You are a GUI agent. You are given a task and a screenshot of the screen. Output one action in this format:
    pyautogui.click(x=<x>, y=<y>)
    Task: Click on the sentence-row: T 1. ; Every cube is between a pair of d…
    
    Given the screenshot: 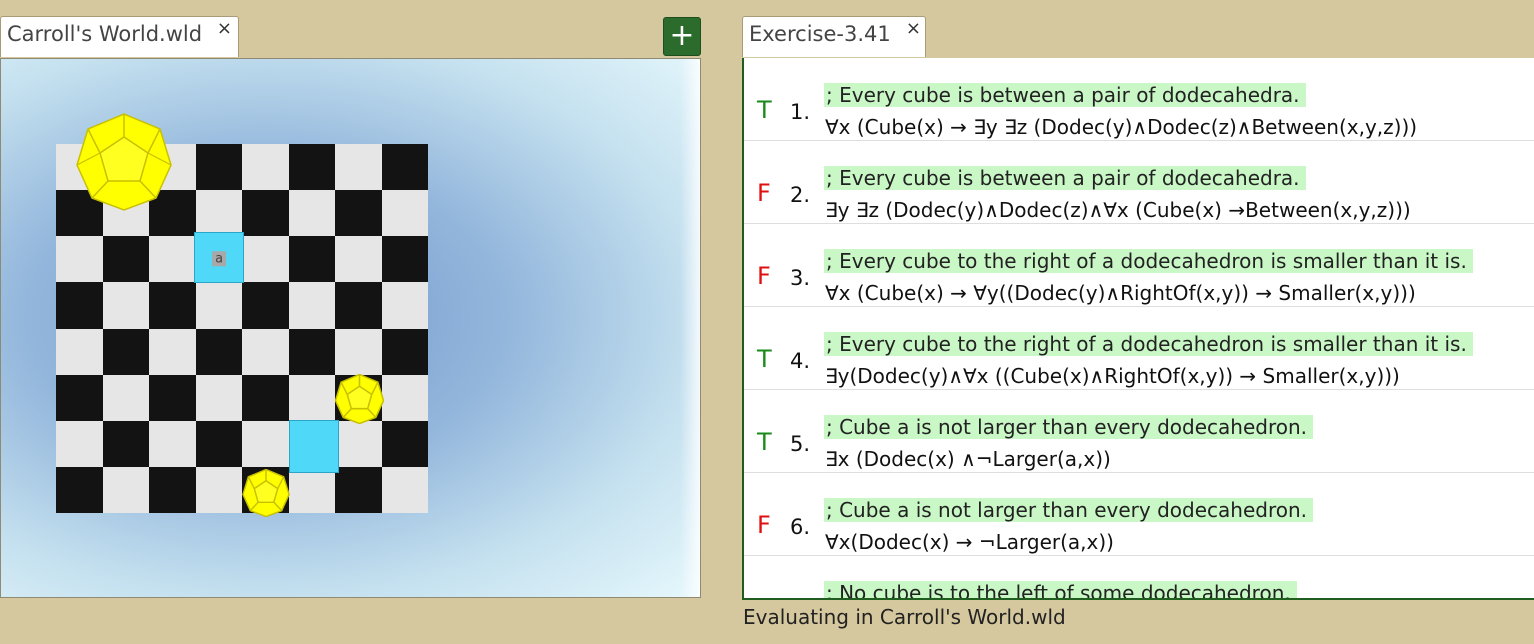 What is the action you would take?
    pyautogui.click(x=1139, y=99)
    